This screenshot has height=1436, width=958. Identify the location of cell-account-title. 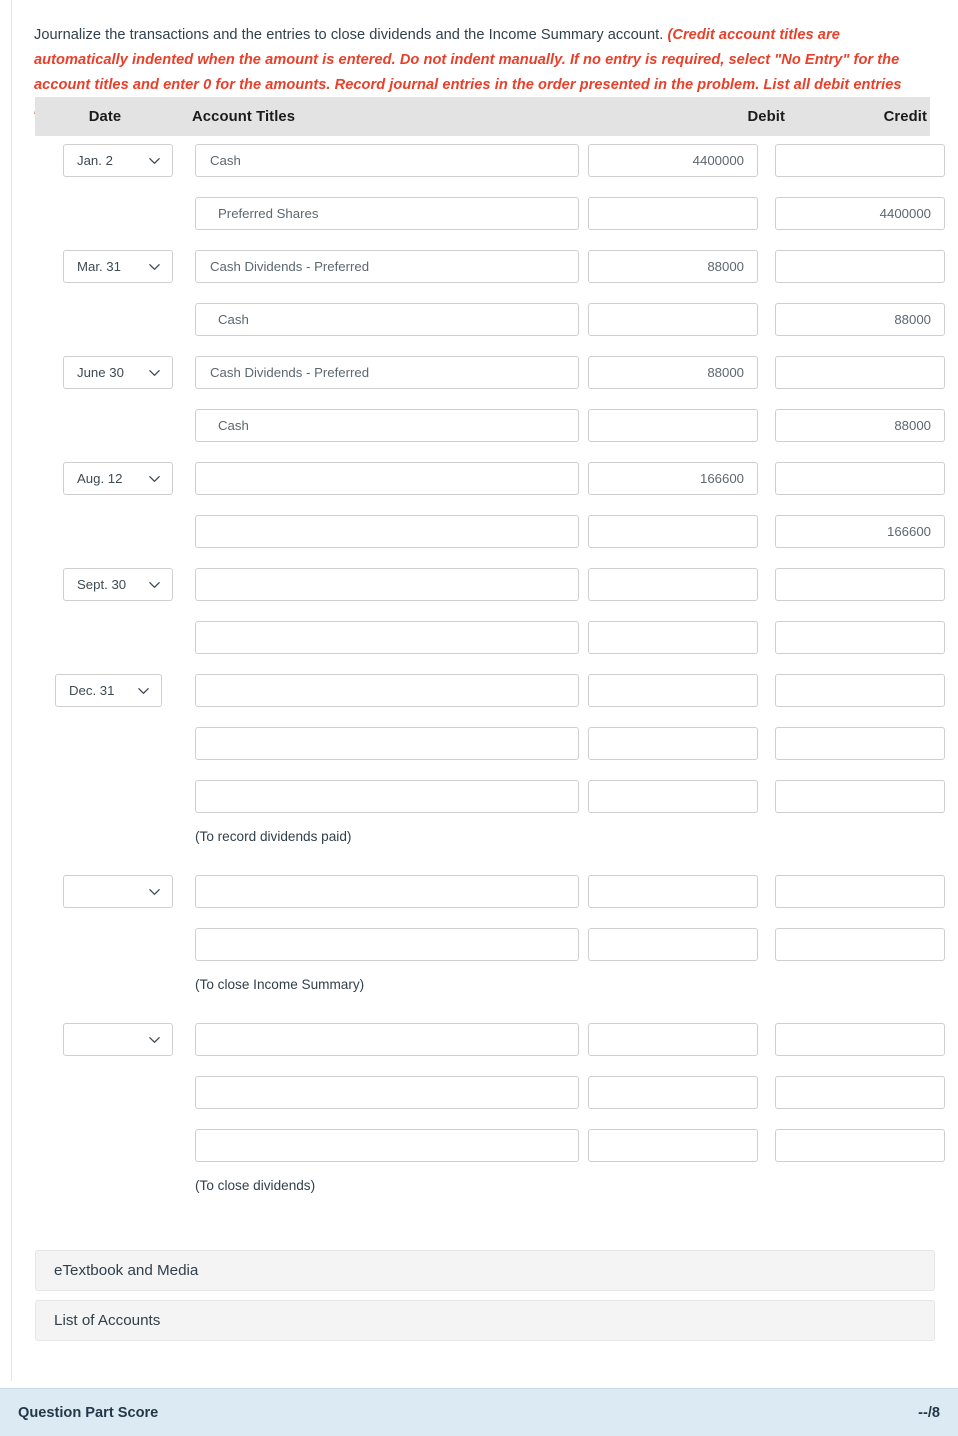
(387, 940).